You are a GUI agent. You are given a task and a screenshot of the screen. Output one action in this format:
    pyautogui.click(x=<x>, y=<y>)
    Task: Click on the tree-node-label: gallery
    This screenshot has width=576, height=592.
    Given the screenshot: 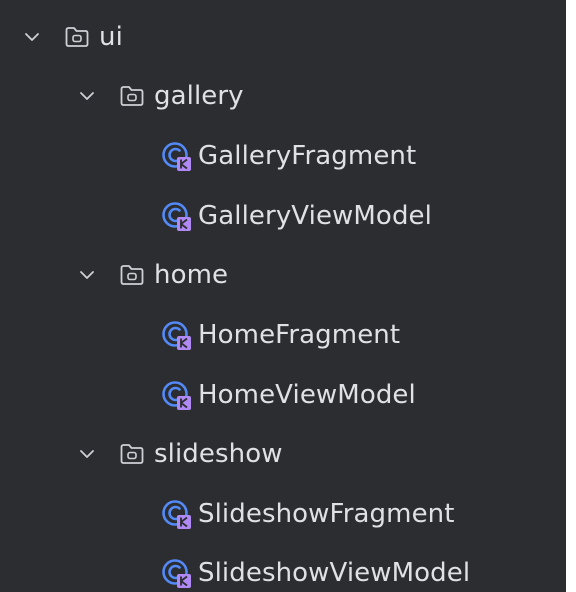 What is the action you would take?
    pyautogui.click(x=199, y=96)
    